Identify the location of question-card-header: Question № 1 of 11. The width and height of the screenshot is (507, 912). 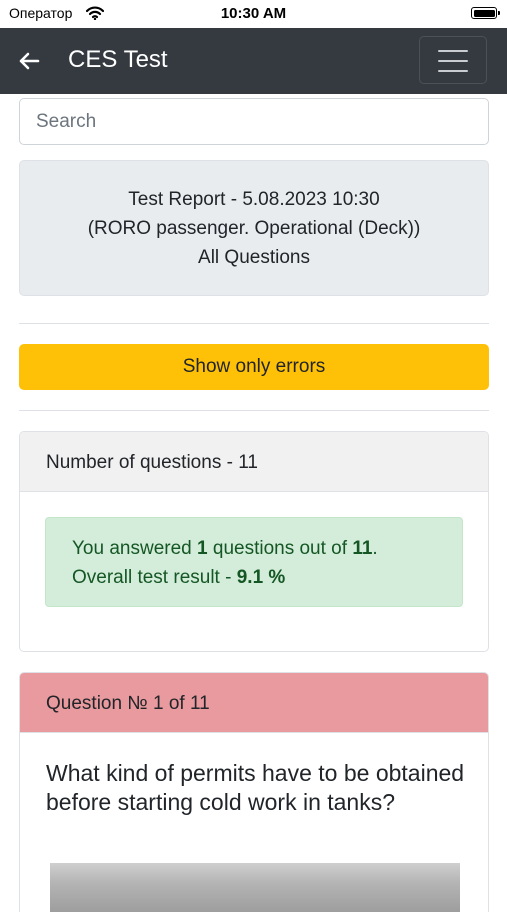
(254, 703).